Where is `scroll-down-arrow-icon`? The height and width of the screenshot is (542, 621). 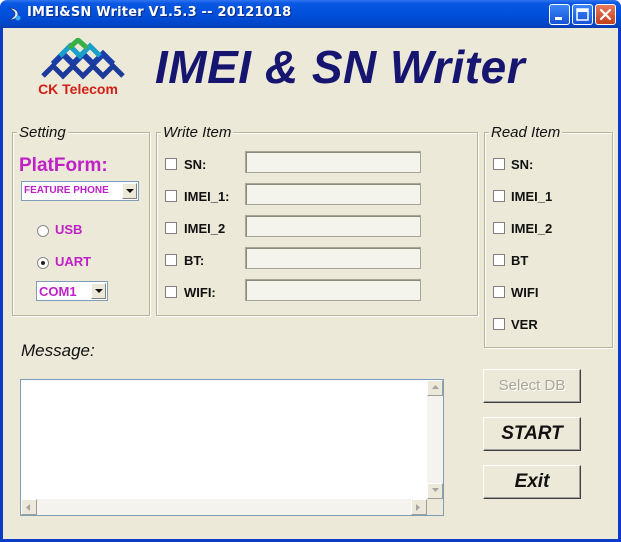 scroll-down-arrow-icon is located at coordinates (435, 490).